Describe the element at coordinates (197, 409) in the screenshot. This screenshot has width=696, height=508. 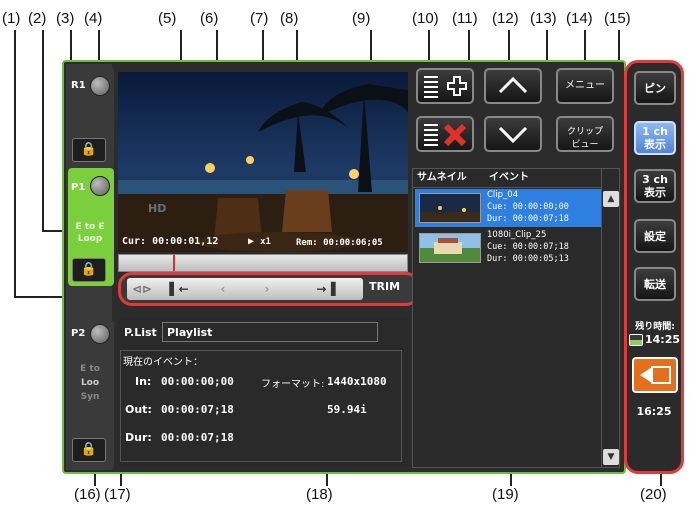
I see `out-time: 00:00:07;18` at that location.